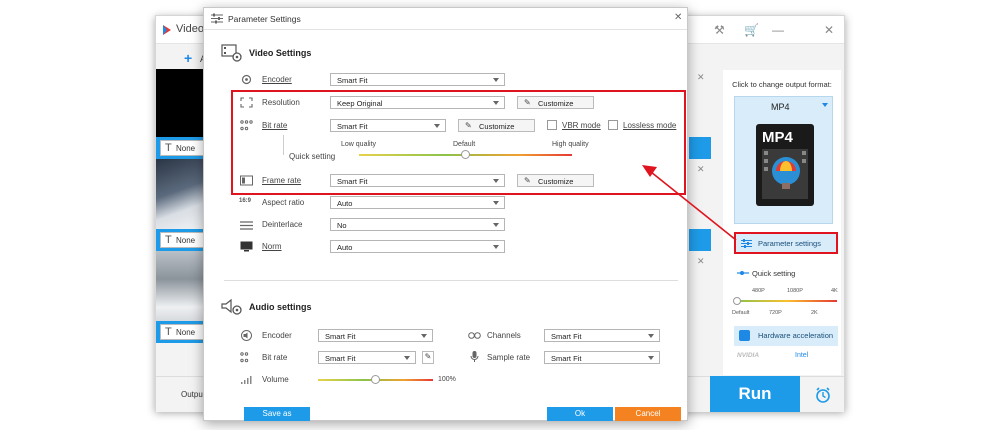 This screenshot has height=430, width=1000. I want to click on sample-rate-select: Smart Fit, so click(602, 357).